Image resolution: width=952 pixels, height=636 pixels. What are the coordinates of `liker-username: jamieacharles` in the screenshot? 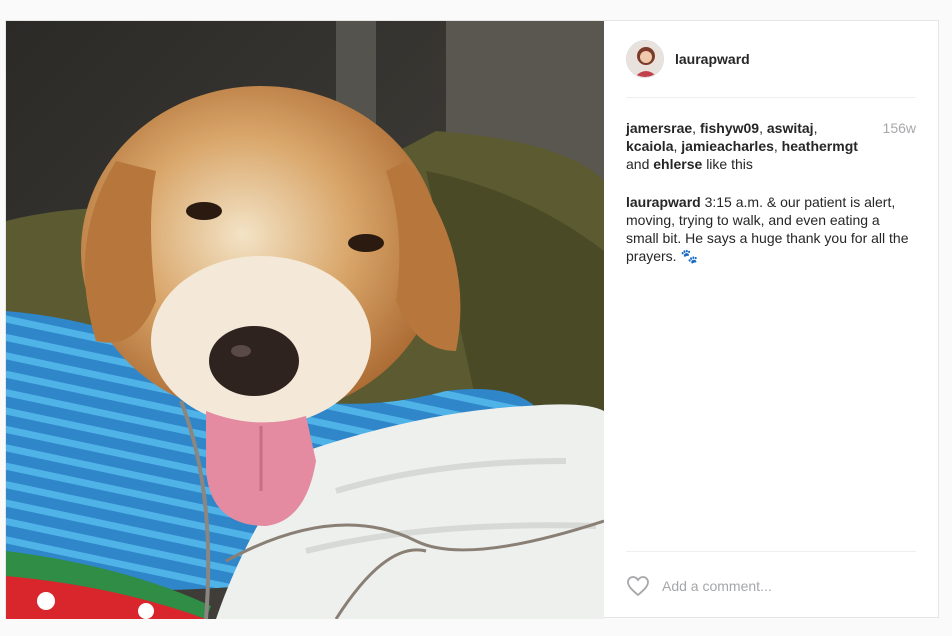 It's located at (727, 146).